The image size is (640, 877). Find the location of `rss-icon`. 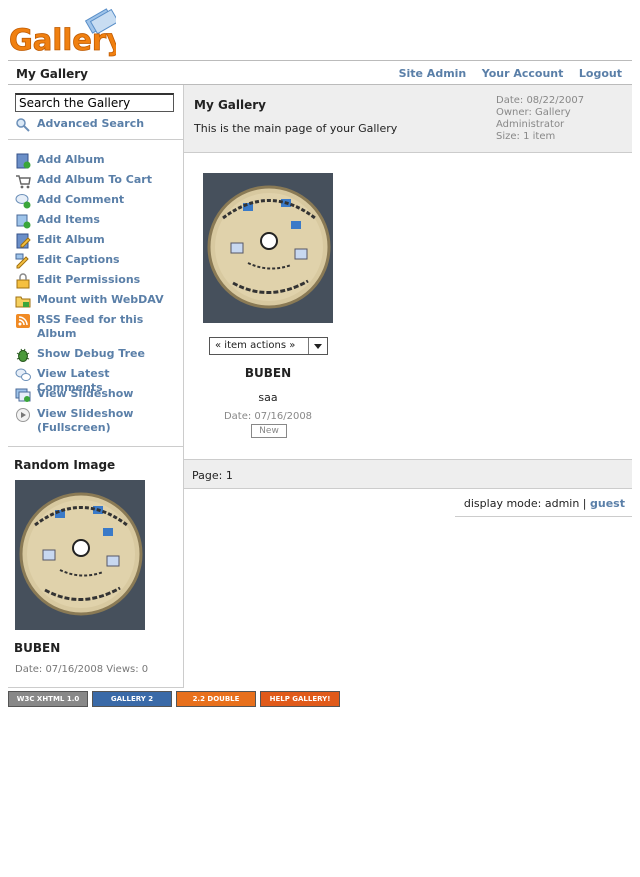

rss-icon is located at coordinates (23, 321).